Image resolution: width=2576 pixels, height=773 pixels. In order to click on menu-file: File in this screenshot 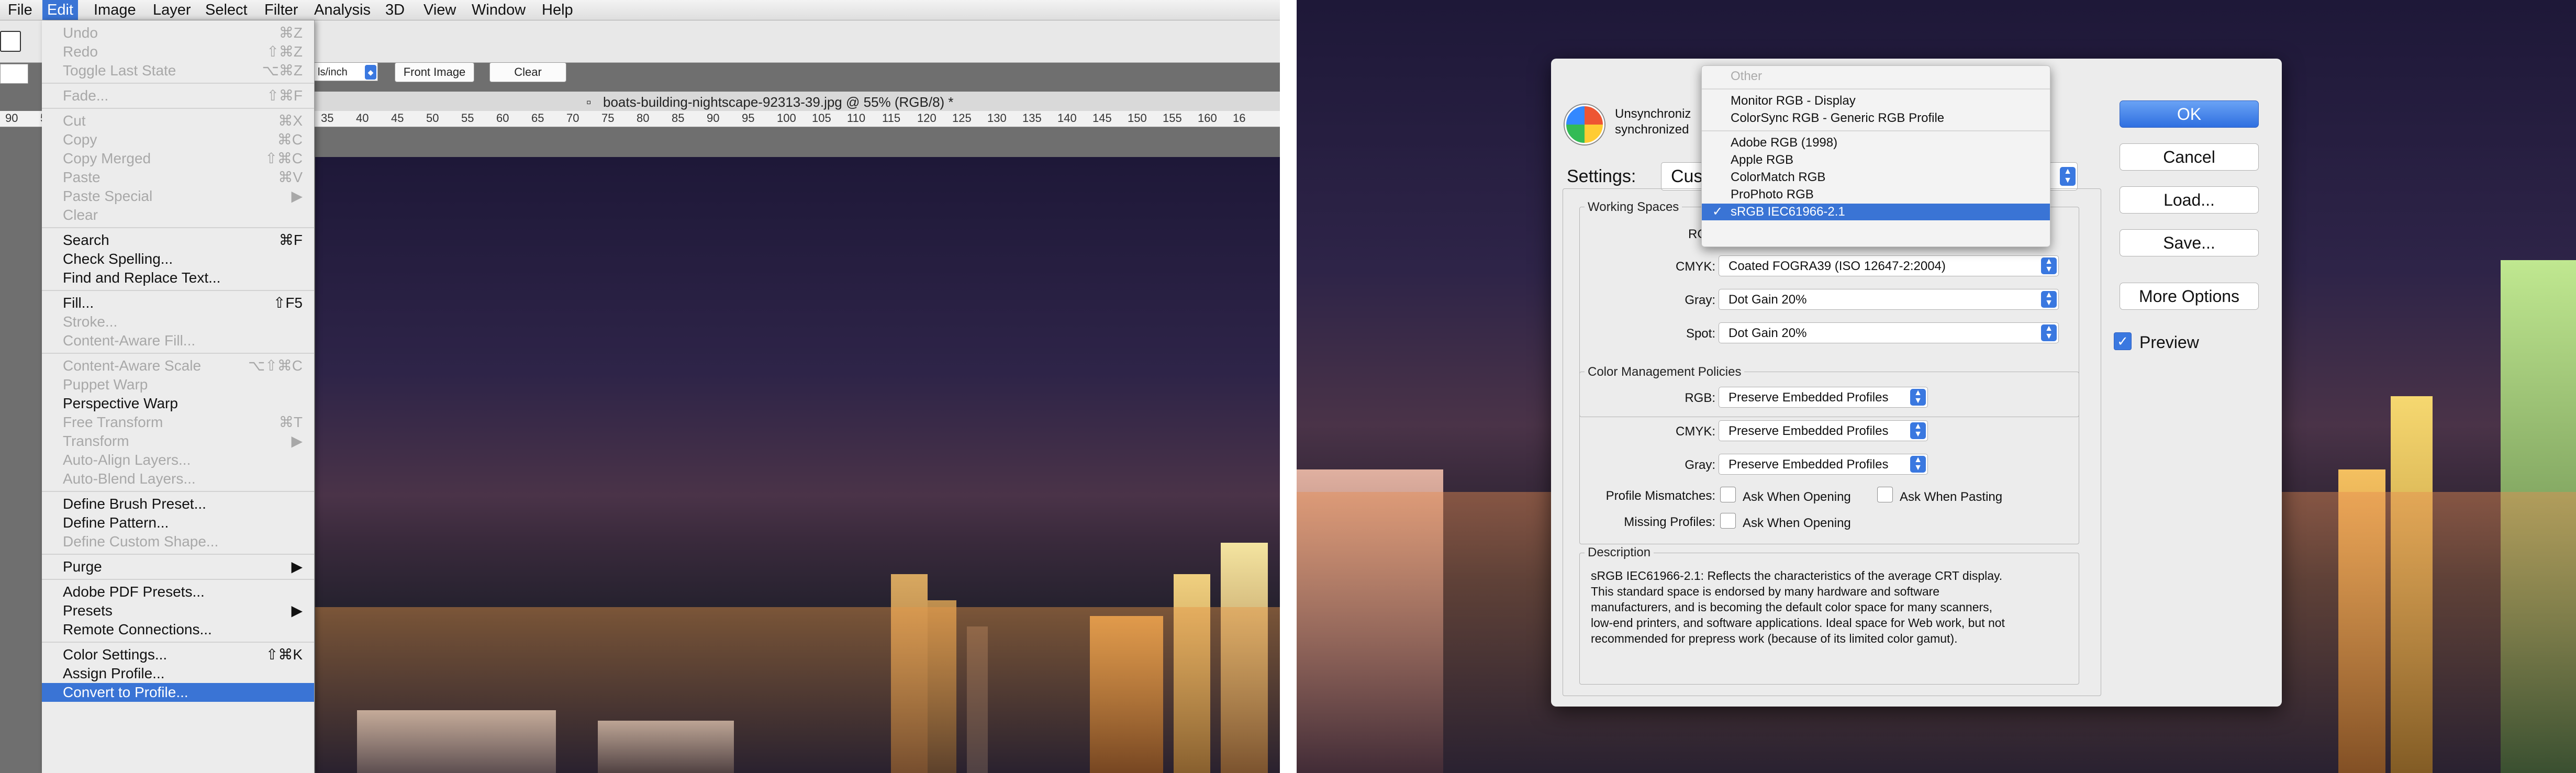, I will do `click(20, 10)`.